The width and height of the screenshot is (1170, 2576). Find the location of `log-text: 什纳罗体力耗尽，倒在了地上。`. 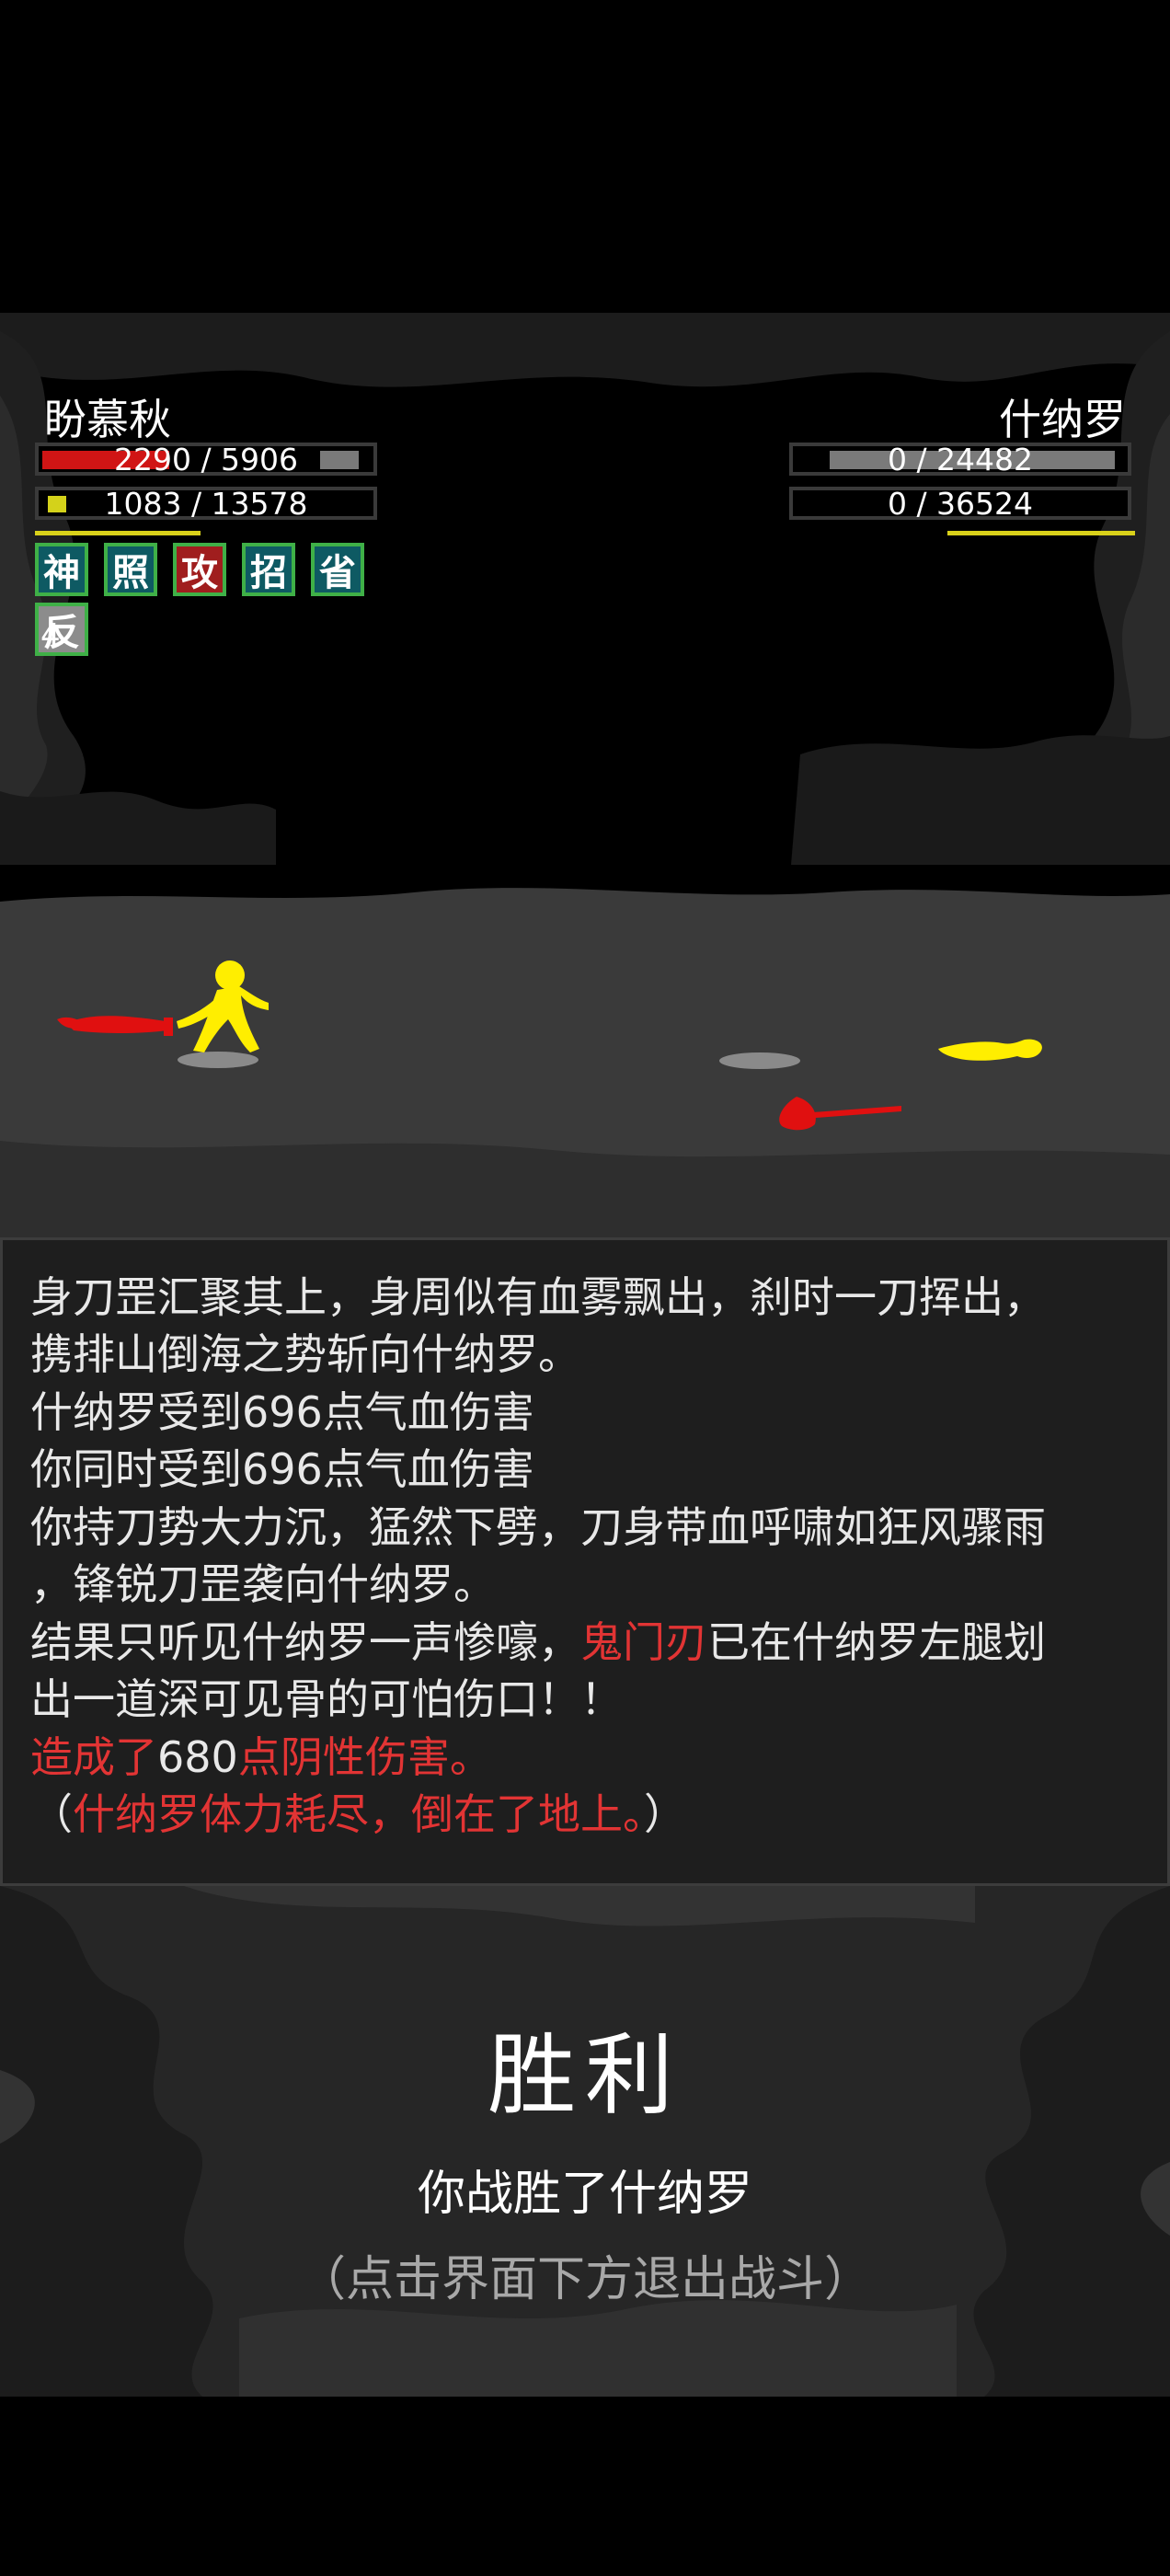

log-text: 什纳罗体力耗尽，倒在了地上。 is located at coordinates (358, 1814).